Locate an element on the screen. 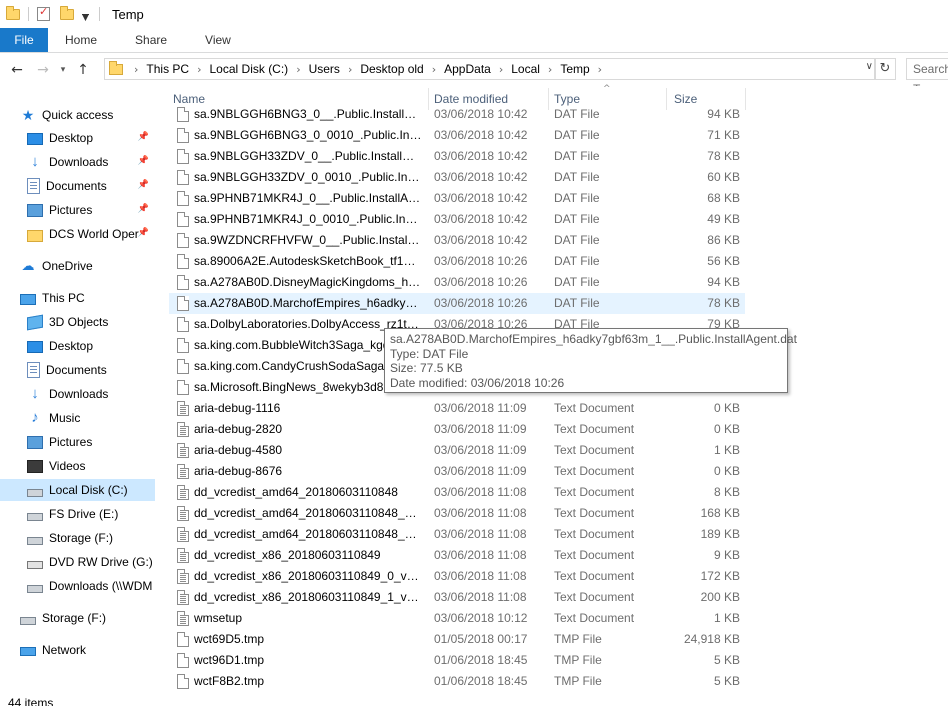  new-folder-icon is located at coordinates (67, 12).